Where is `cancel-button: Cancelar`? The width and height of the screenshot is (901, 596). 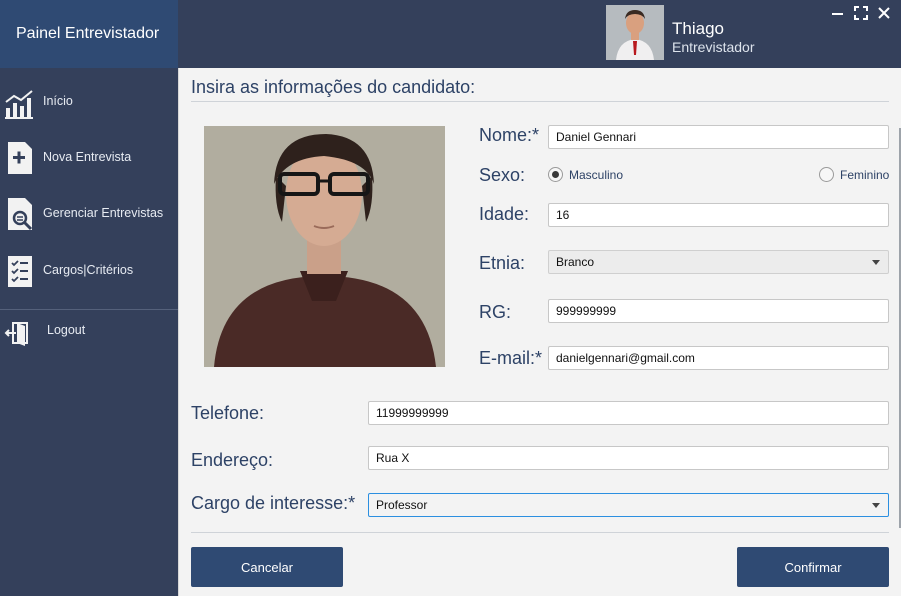
cancel-button: Cancelar is located at coordinates (267, 567).